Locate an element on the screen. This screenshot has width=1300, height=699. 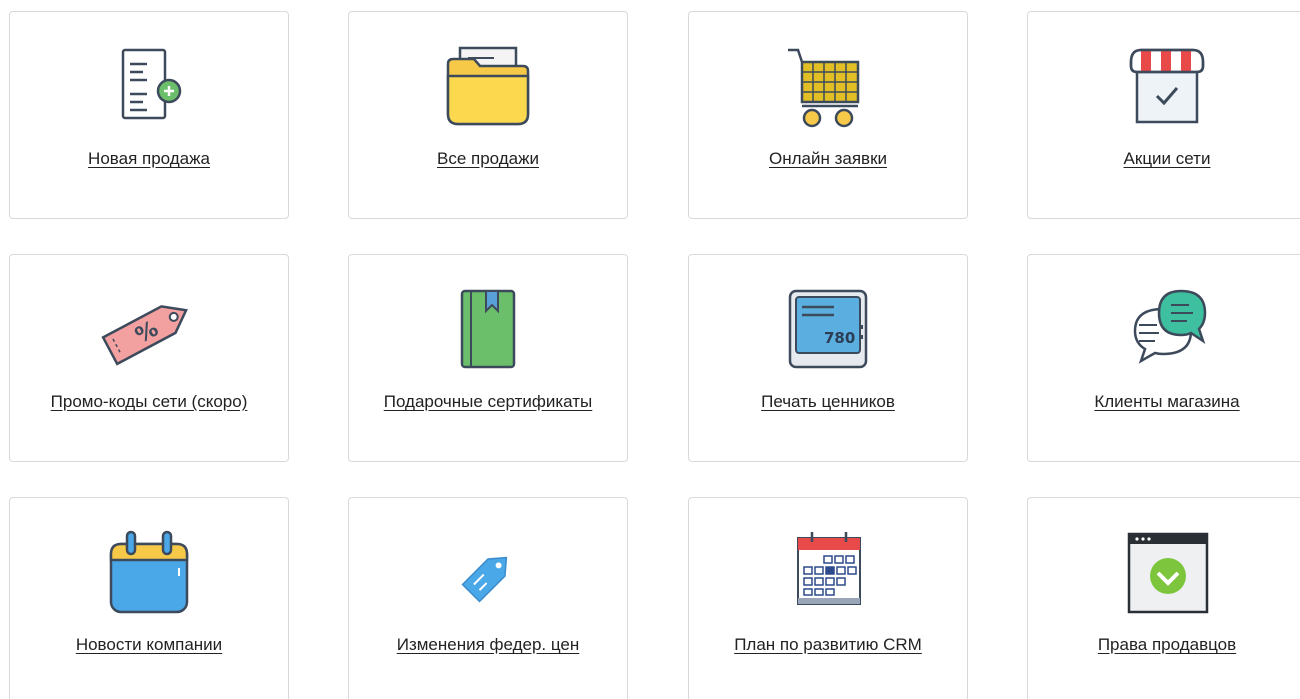
tile-crm-plan: План по развитию CRM is located at coordinates (828, 598).